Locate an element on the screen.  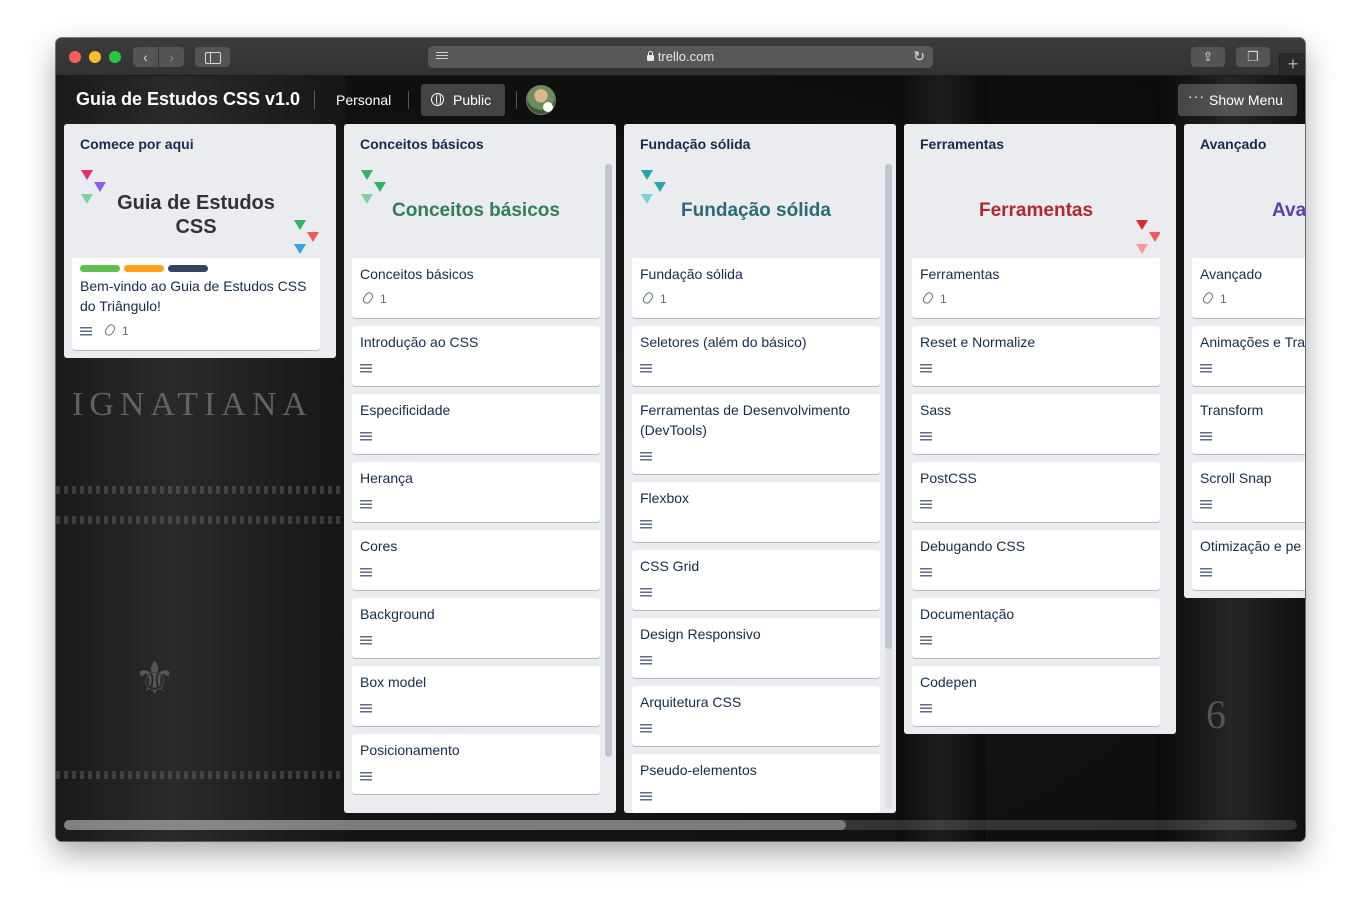
chevron-left-icon: ‹ is located at coordinates (145, 57).